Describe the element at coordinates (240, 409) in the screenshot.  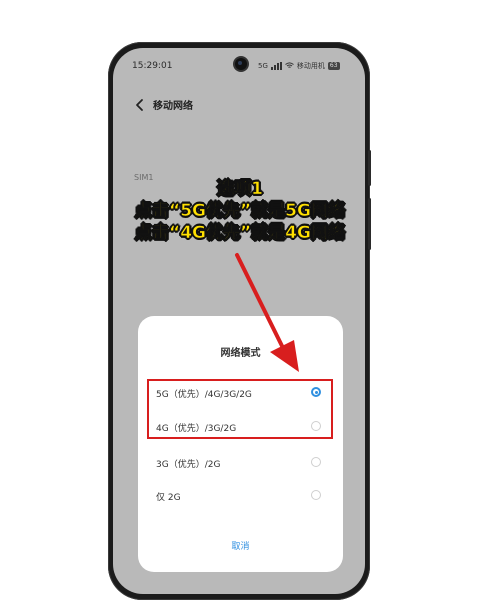
I see `highlight-box` at that location.